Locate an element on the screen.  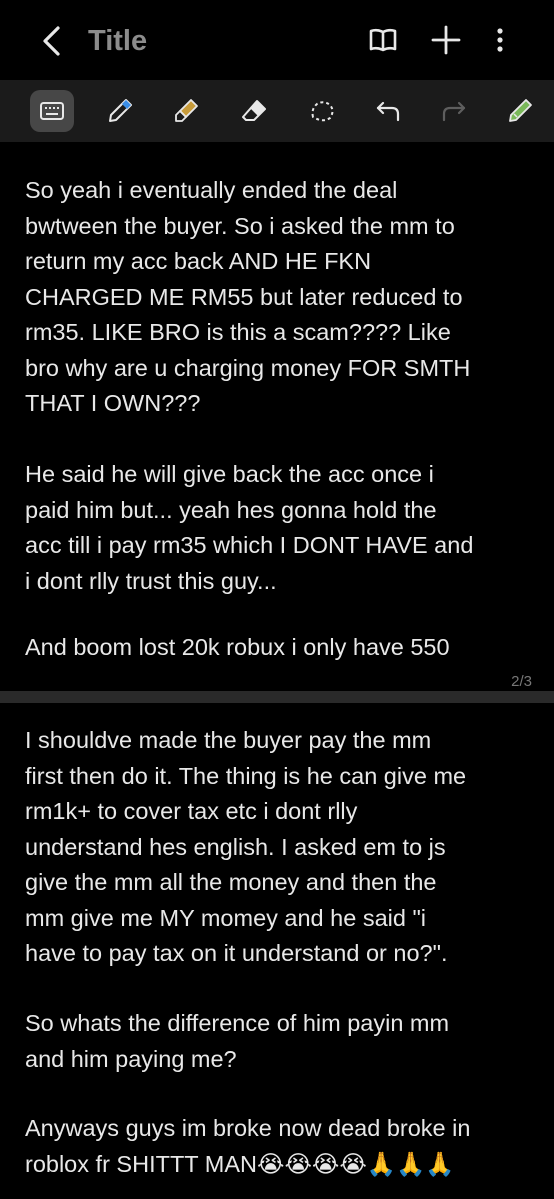
highlighter-tool-button is located at coordinates (186, 111).